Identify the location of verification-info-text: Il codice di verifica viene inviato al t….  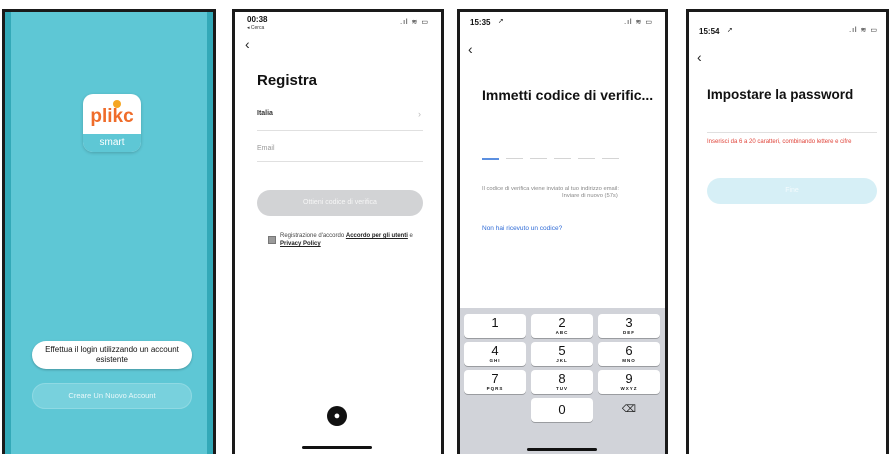
(550, 189).